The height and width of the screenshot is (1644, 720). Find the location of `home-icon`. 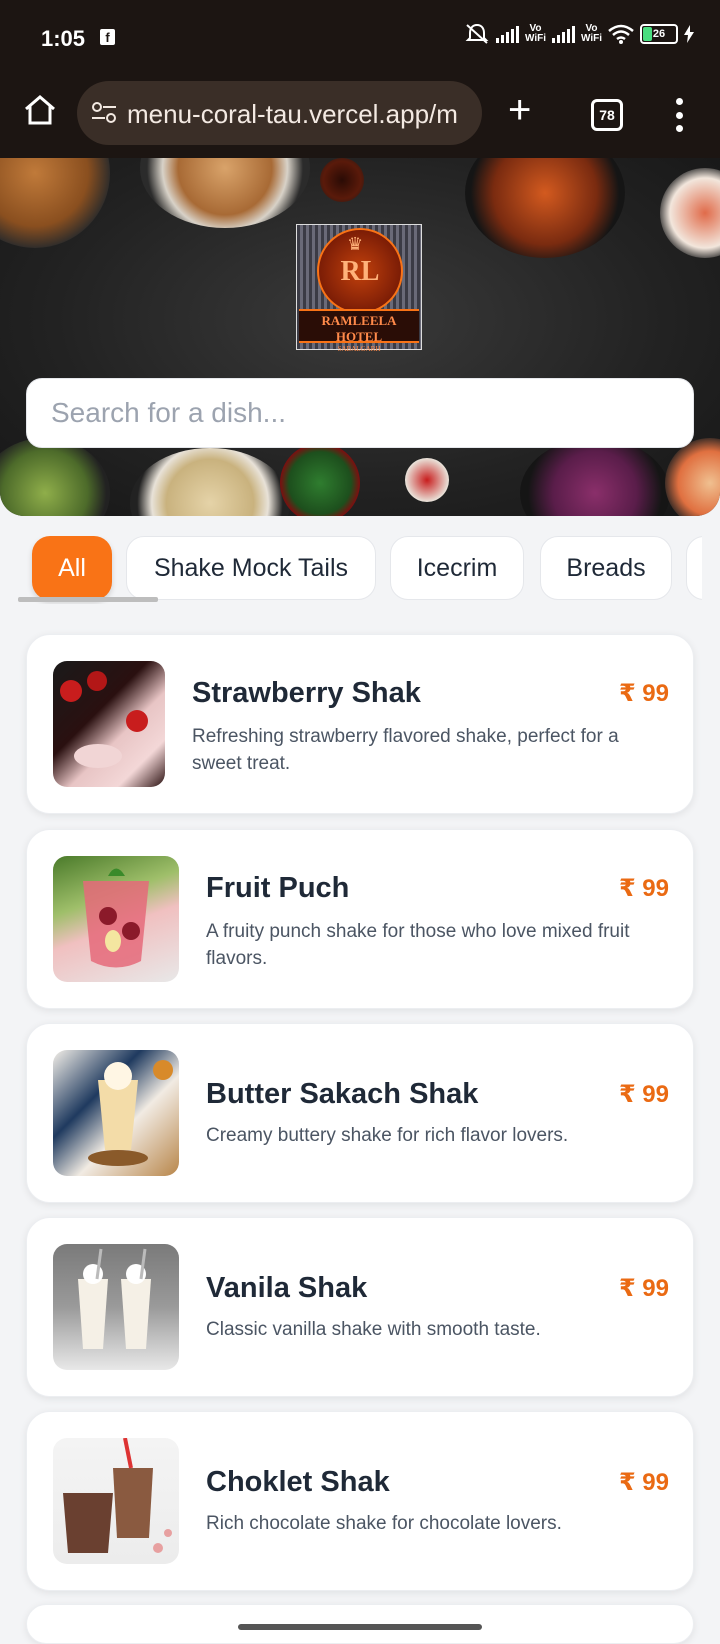

home-icon is located at coordinates (40, 110).